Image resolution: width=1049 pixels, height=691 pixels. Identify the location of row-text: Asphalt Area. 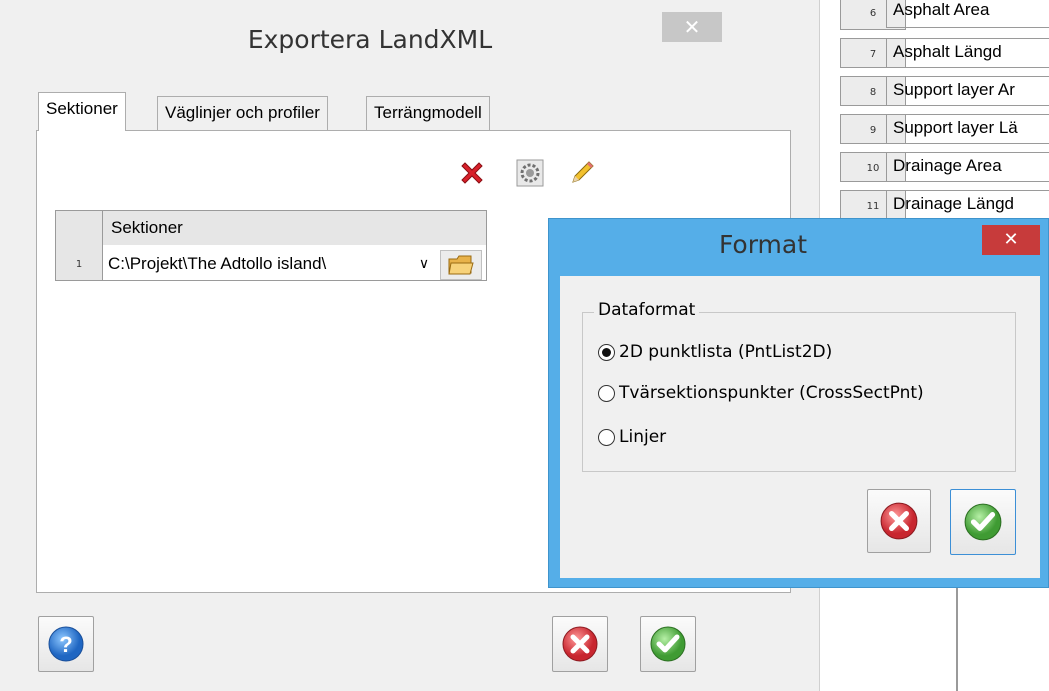
(967, 14).